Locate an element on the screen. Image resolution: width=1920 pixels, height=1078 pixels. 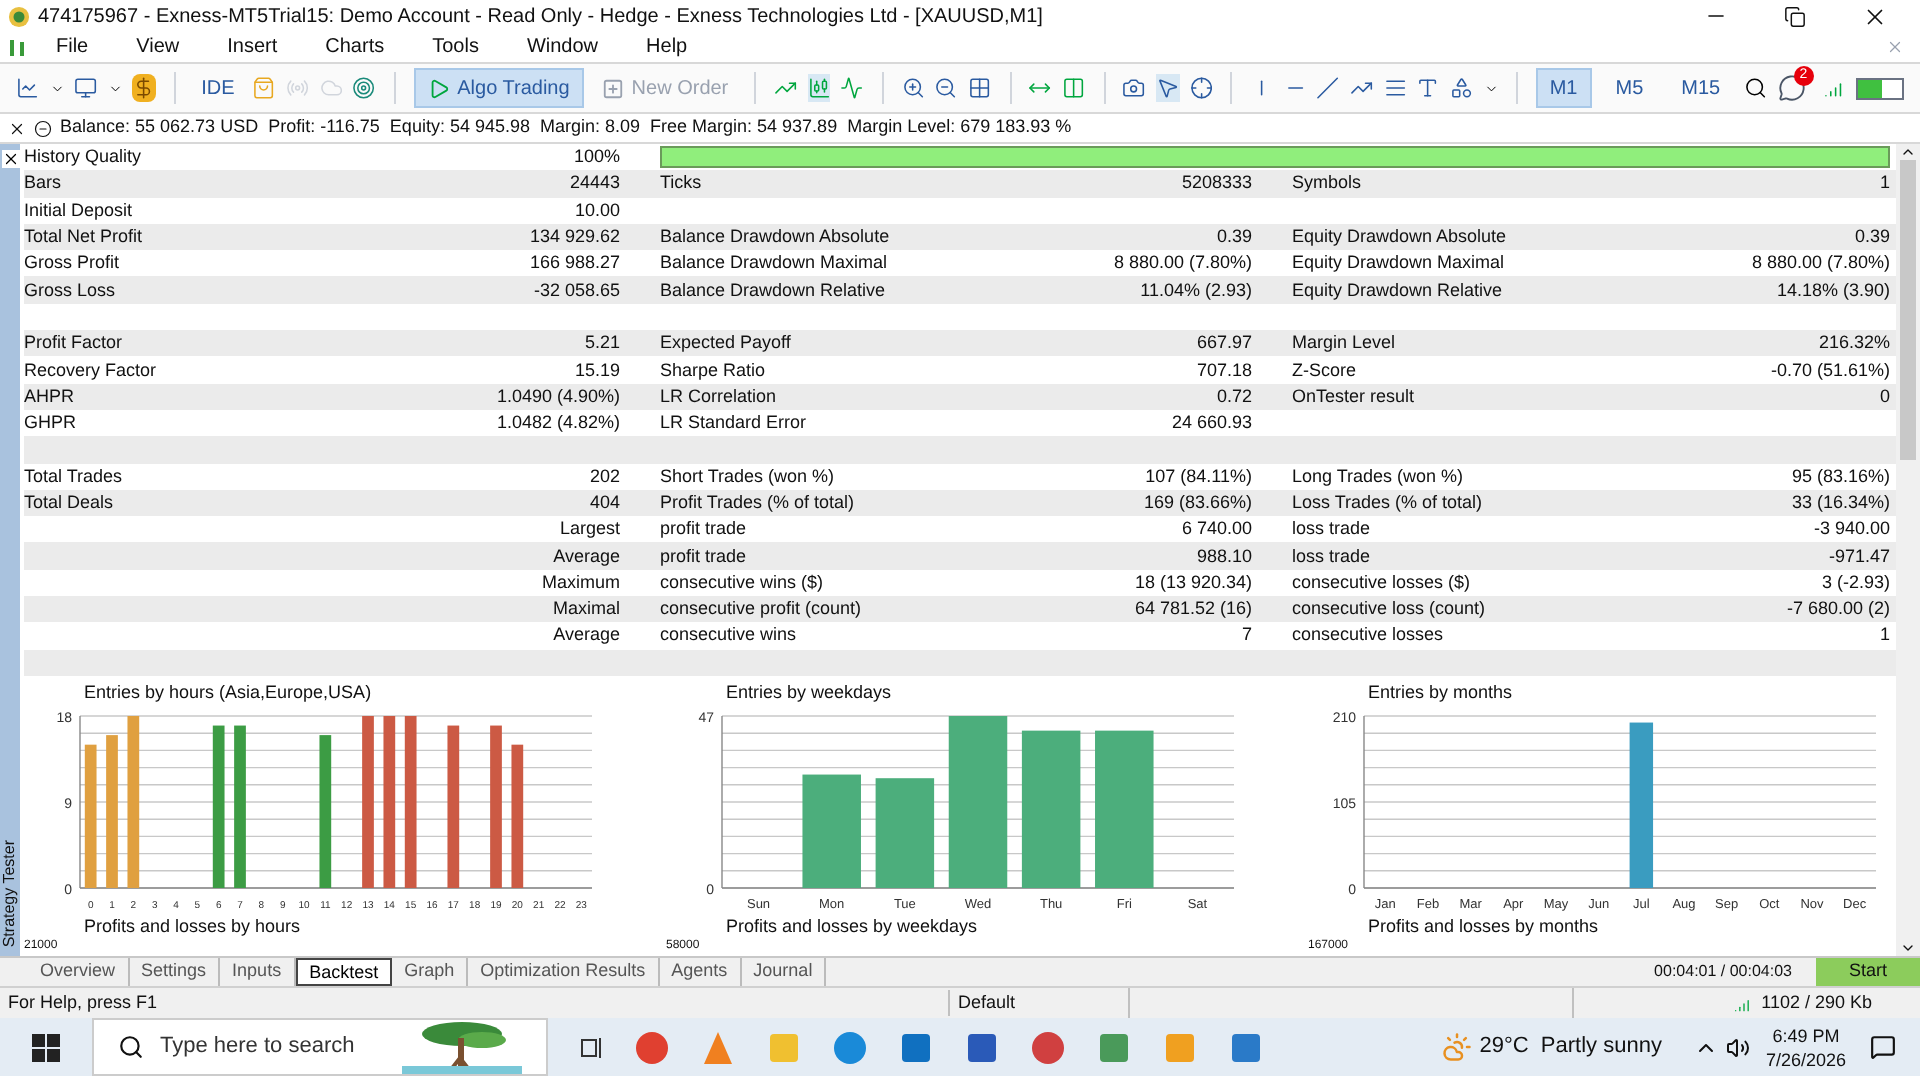
menu-item: Tools is located at coordinates (455, 47).